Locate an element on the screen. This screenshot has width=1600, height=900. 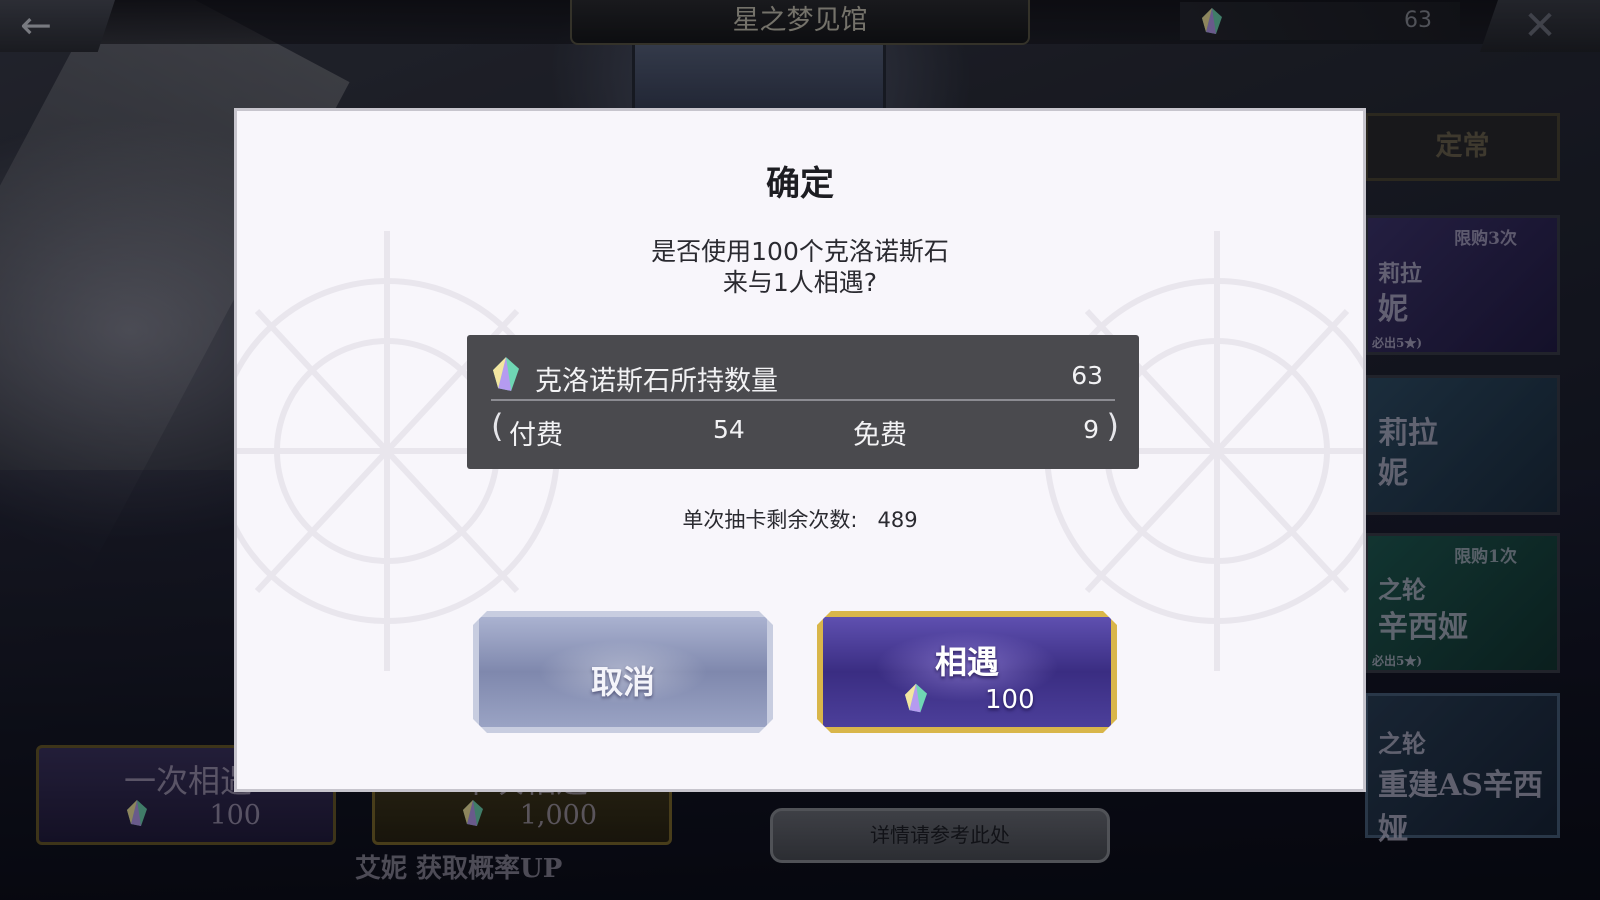
confirm-button-label: 相遇 is located at coordinates (966, 662).